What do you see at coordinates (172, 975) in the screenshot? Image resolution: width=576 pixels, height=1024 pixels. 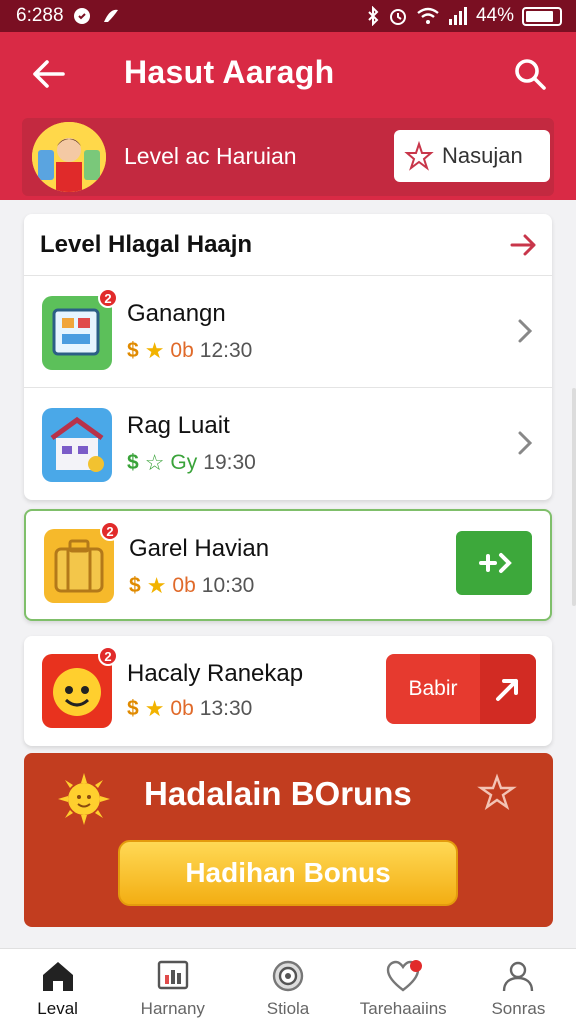 I see `stats-icon` at bounding box center [172, 975].